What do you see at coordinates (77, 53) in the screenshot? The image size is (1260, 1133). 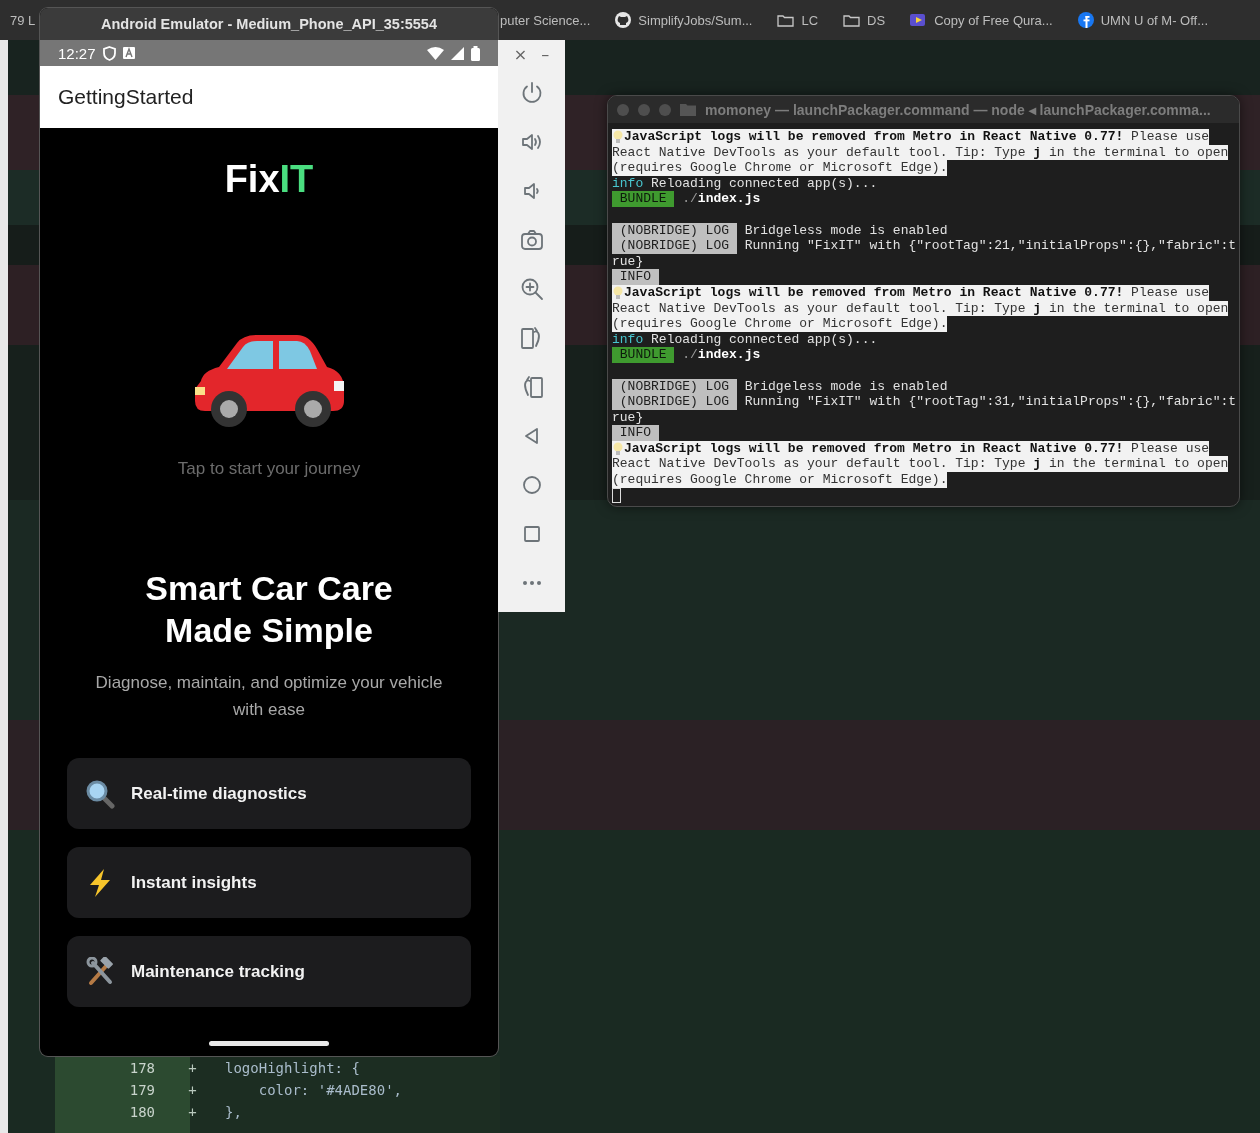 I see `clock-time: 12:27` at bounding box center [77, 53].